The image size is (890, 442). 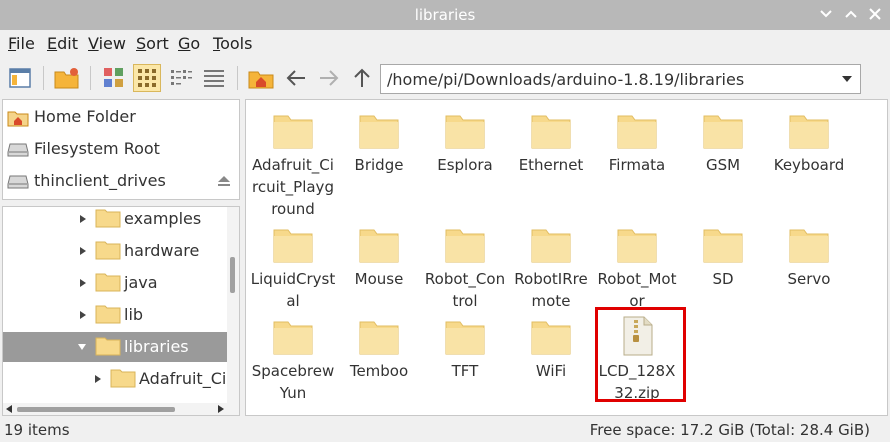 I want to click on file-label: Firmata, so click(x=637, y=165).